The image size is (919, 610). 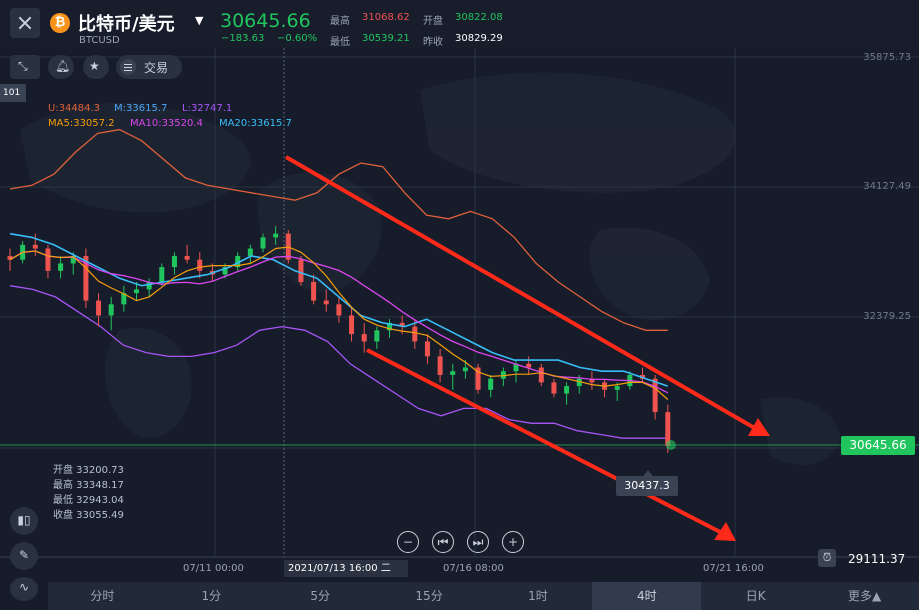 What do you see at coordinates (878, 445) in the screenshot?
I see `current-price-tag: 30645.66` at bounding box center [878, 445].